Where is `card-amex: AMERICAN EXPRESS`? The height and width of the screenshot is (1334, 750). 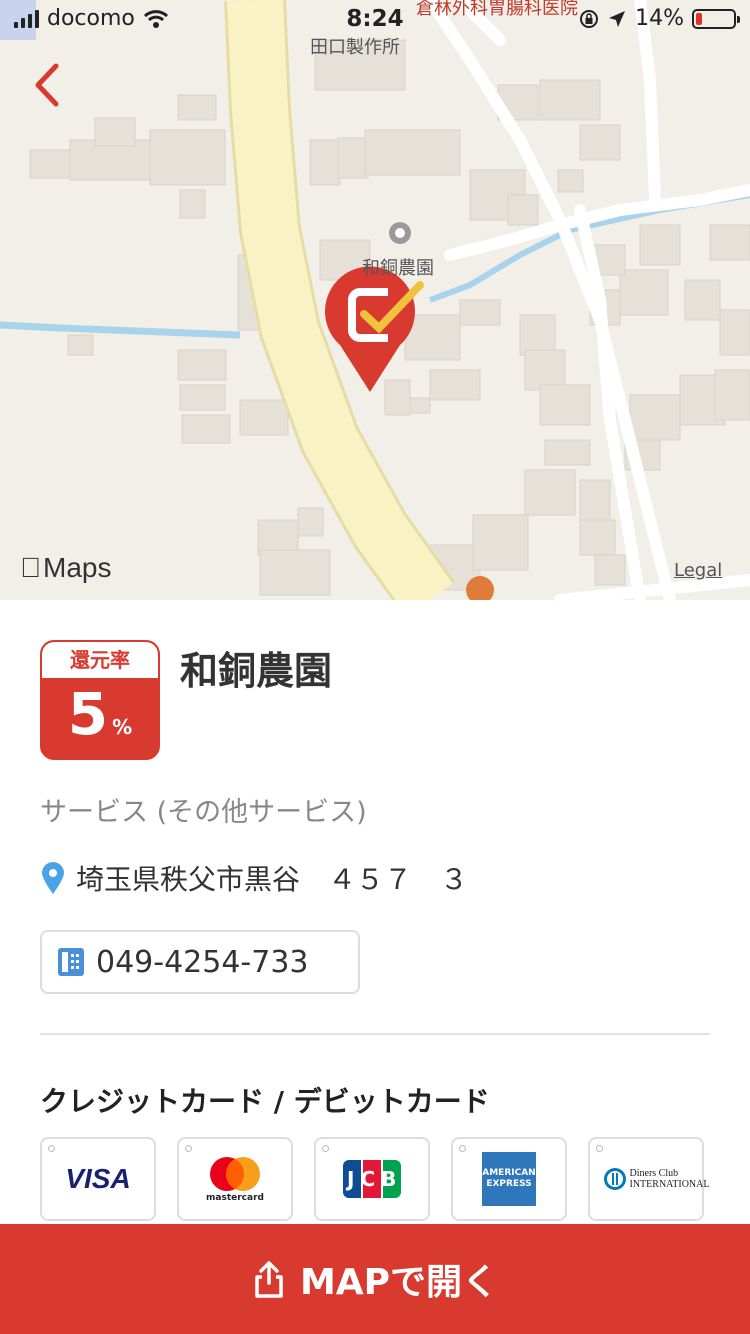 card-amex: AMERICAN EXPRESS is located at coordinates (509, 1179).